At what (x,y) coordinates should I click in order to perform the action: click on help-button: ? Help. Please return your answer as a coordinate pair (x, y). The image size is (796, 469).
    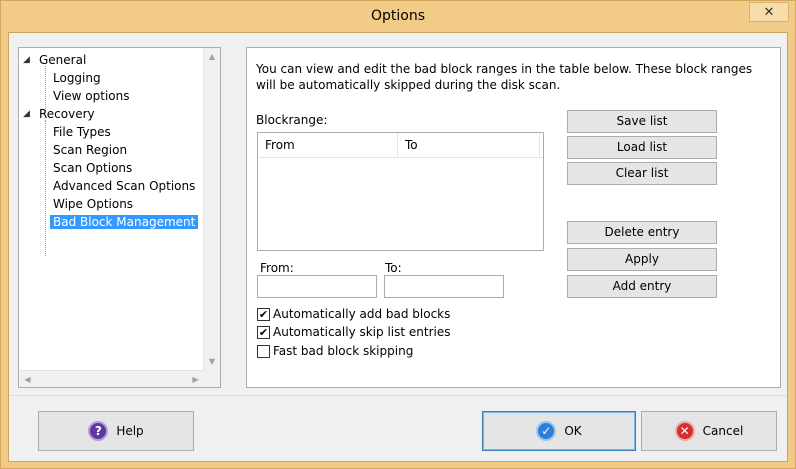
    Looking at the image, I should click on (116, 431).